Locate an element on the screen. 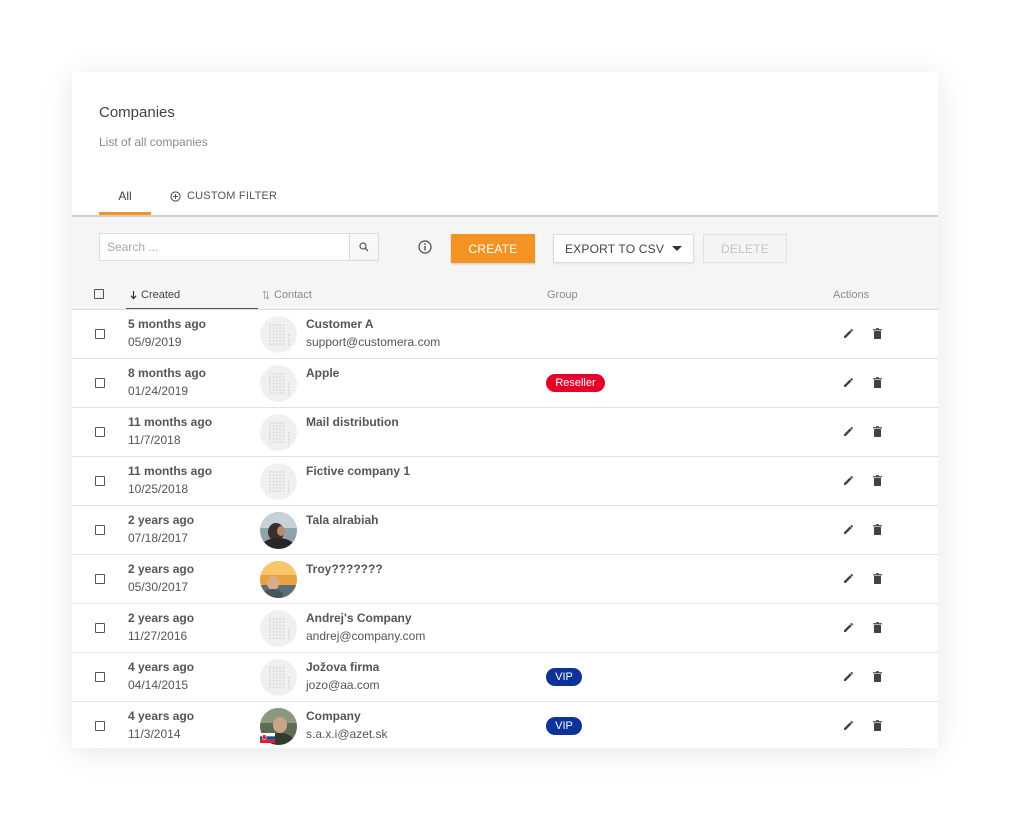 The width and height of the screenshot is (1010, 820). contact-name: Customer A is located at coordinates (340, 324).